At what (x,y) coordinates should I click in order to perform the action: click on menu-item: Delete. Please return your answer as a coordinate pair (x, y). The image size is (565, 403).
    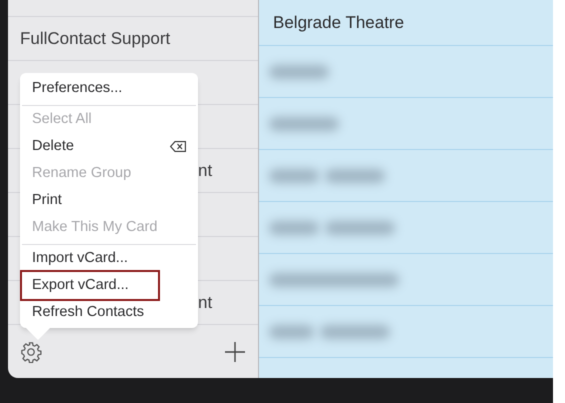
    Looking at the image, I should click on (109, 146).